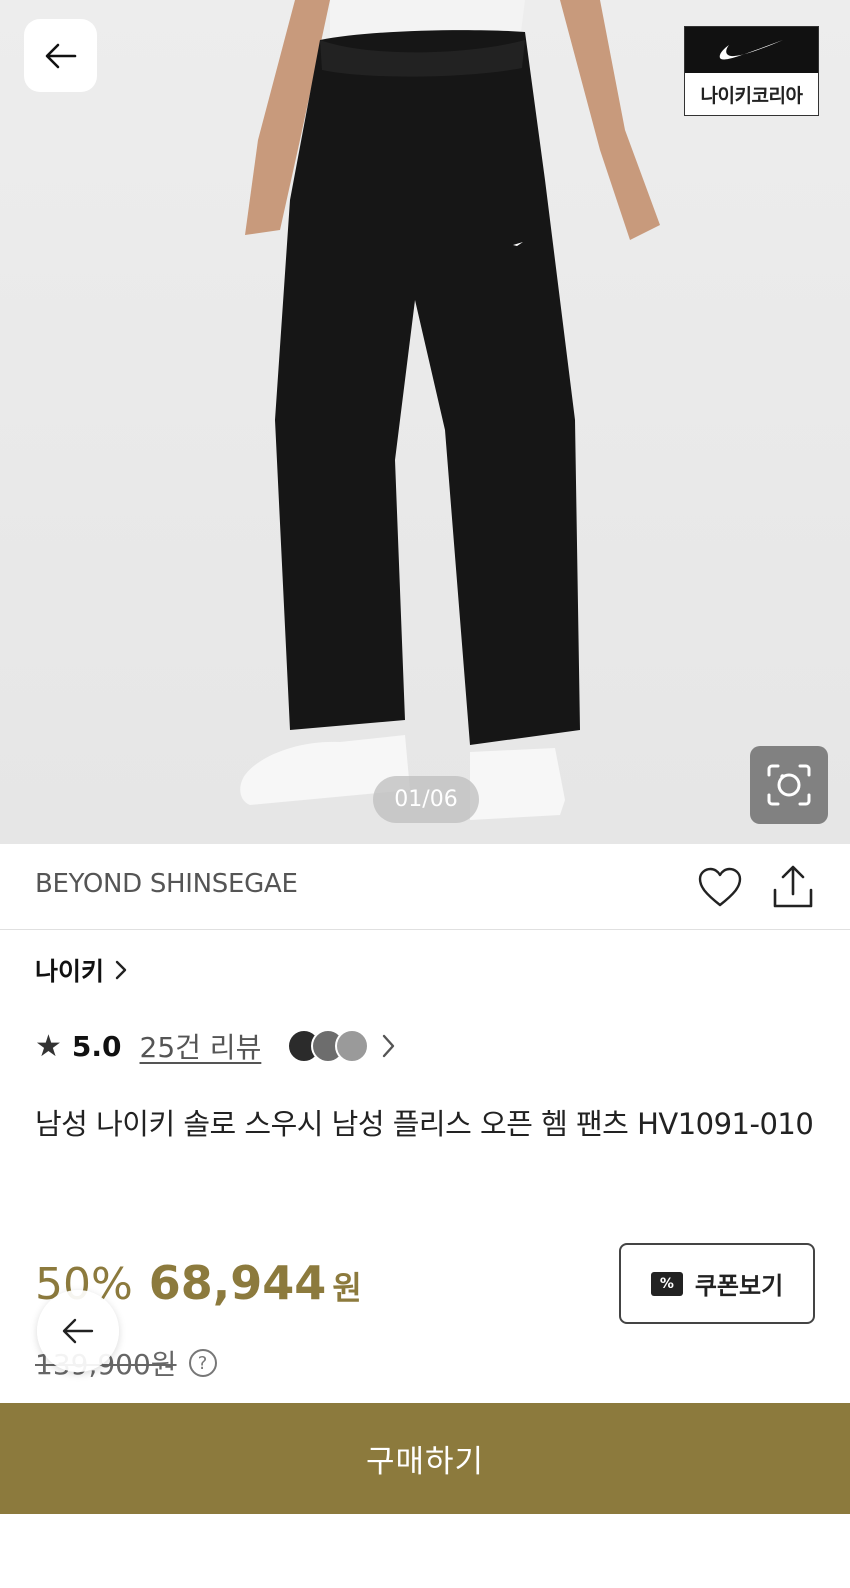 Image resolution: width=850 pixels, height=1588 pixels. I want to click on coupon-icon: %, so click(666, 1283).